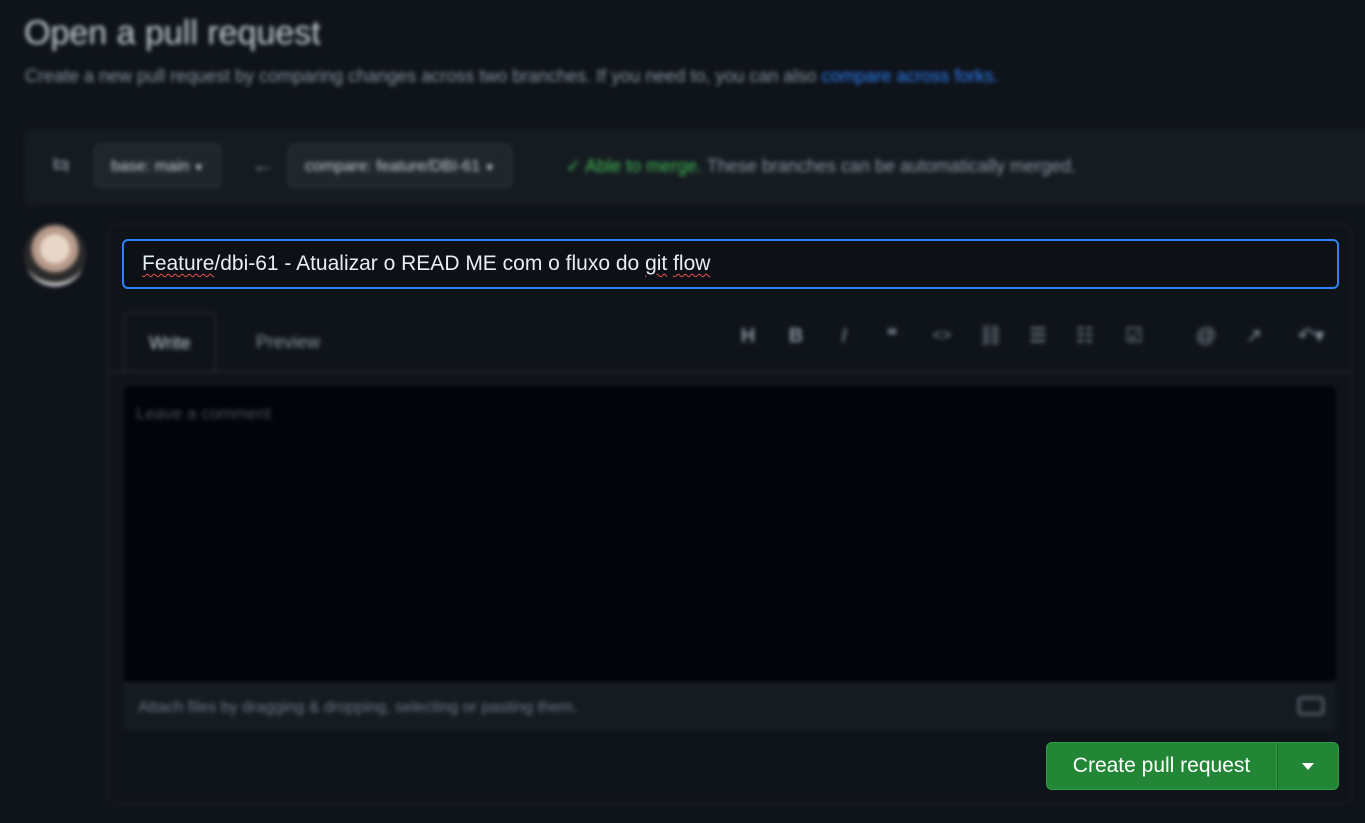 Image resolution: width=1365 pixels, height=823 pixels. Describe the element at coordinates (892, 336) in the screenshot. I see `quote-icon: ❝` at that location.